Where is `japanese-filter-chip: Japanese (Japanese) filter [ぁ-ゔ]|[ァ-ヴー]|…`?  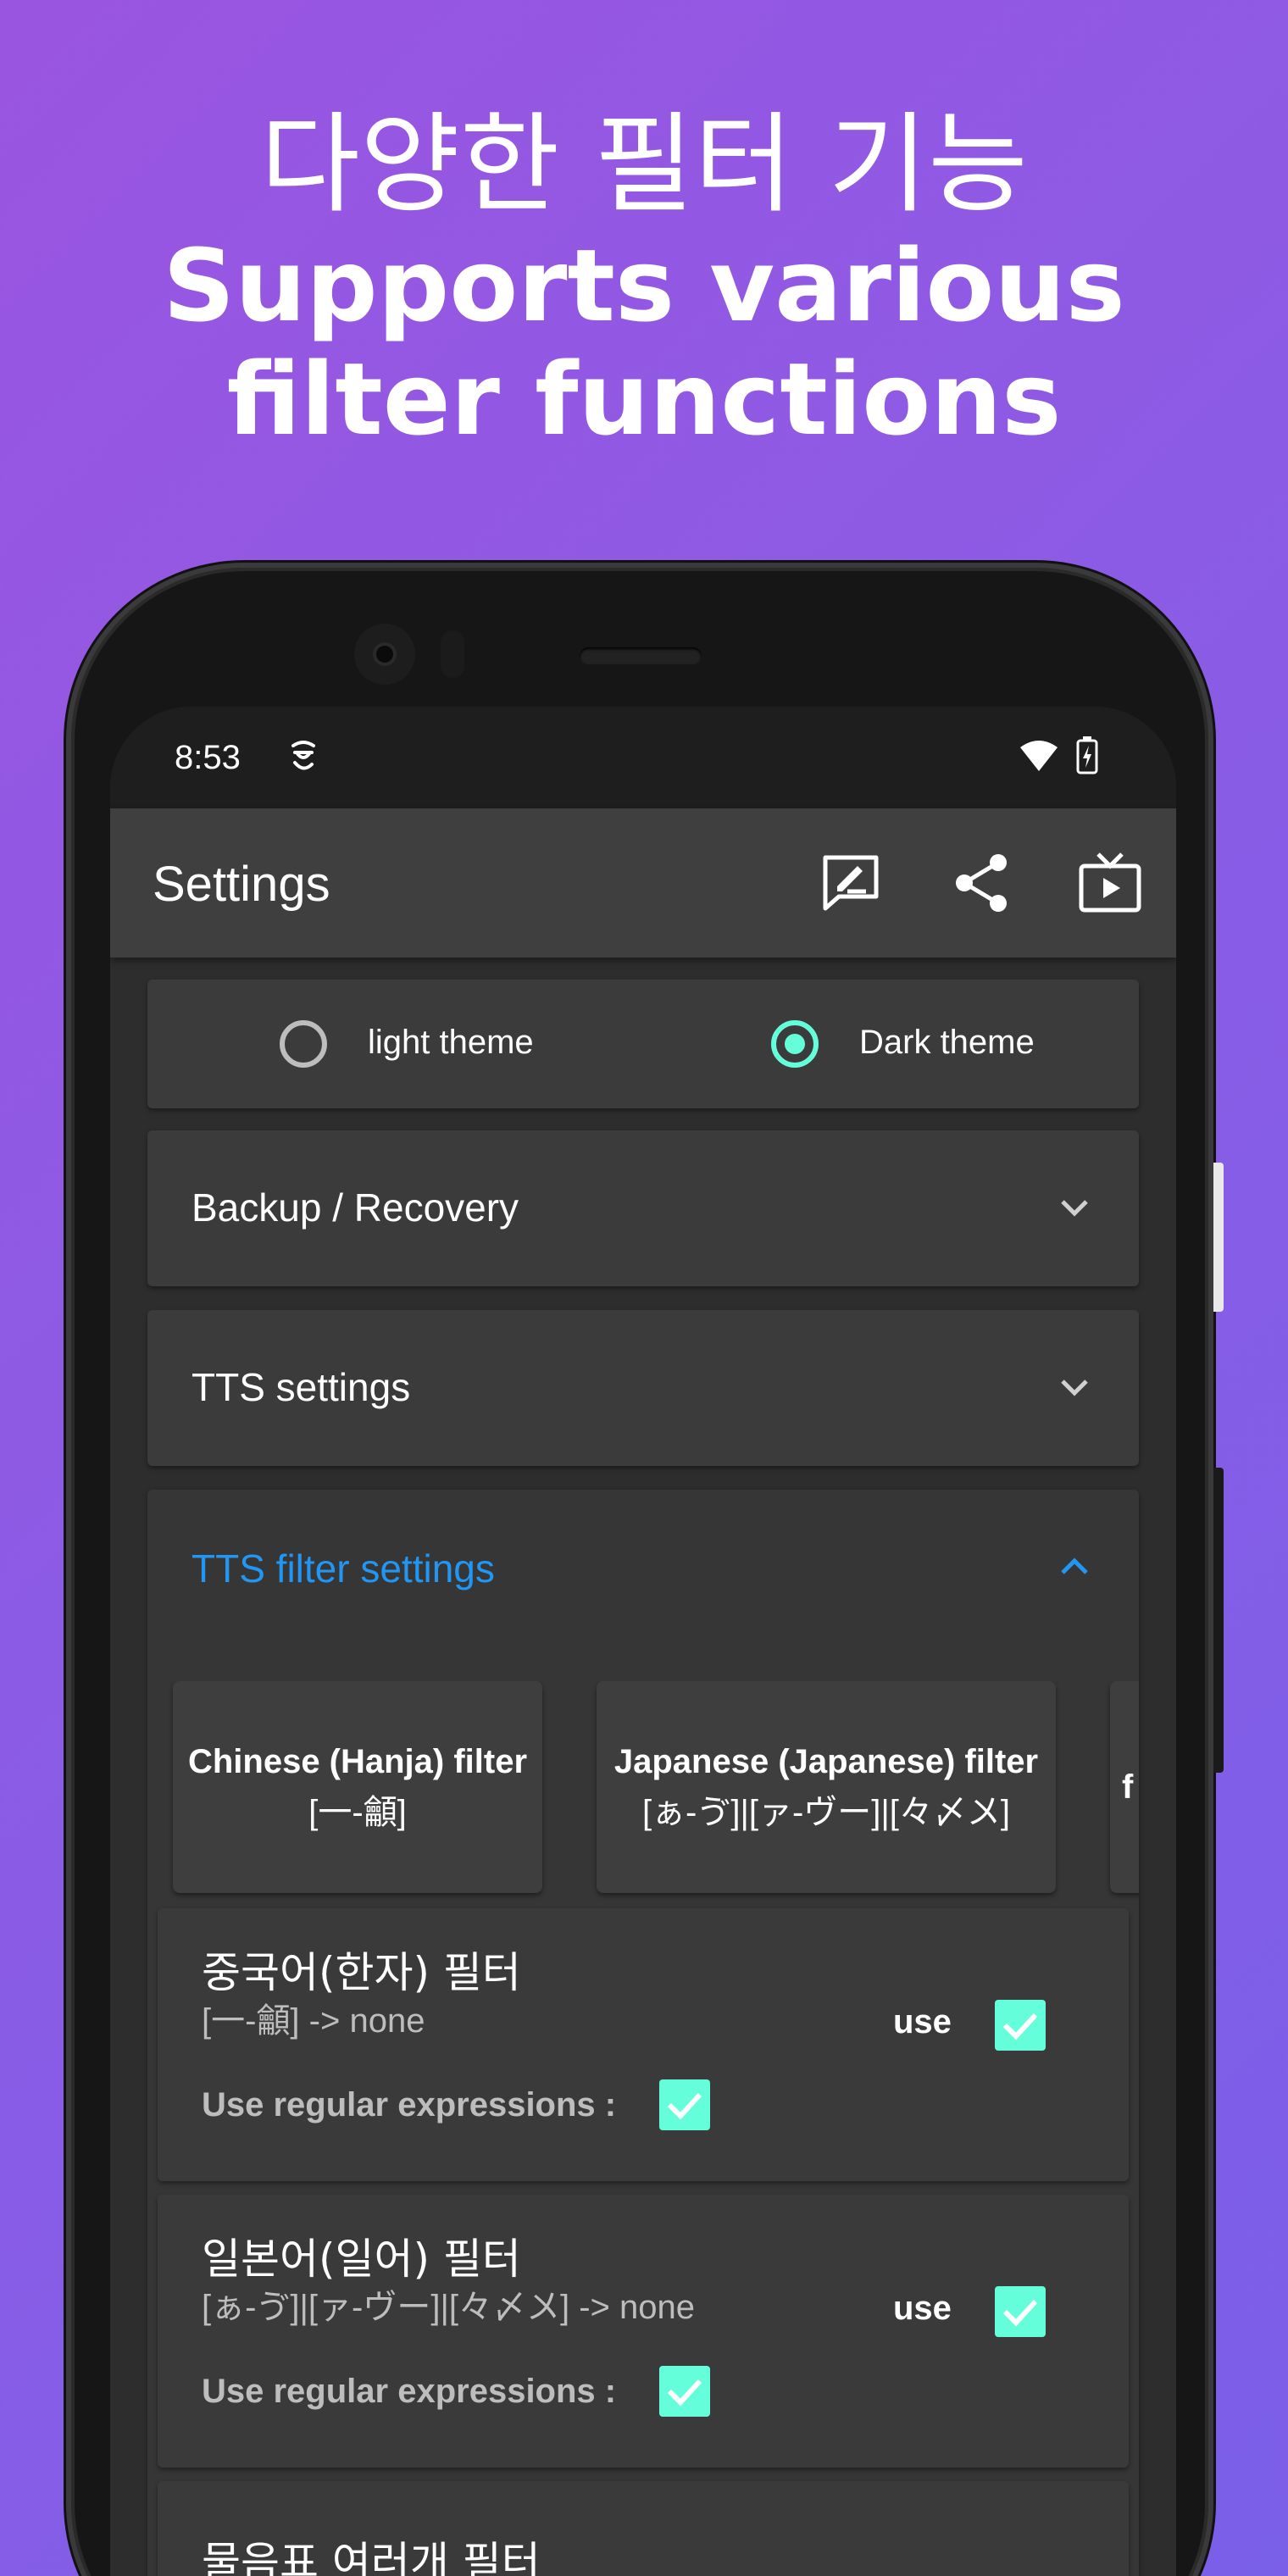 japanese-filter-chip: Japanese (Japanese) filter [ぁ-ゔ]|[ァ-ヴー]|… is located at coordinates (826, 1787).